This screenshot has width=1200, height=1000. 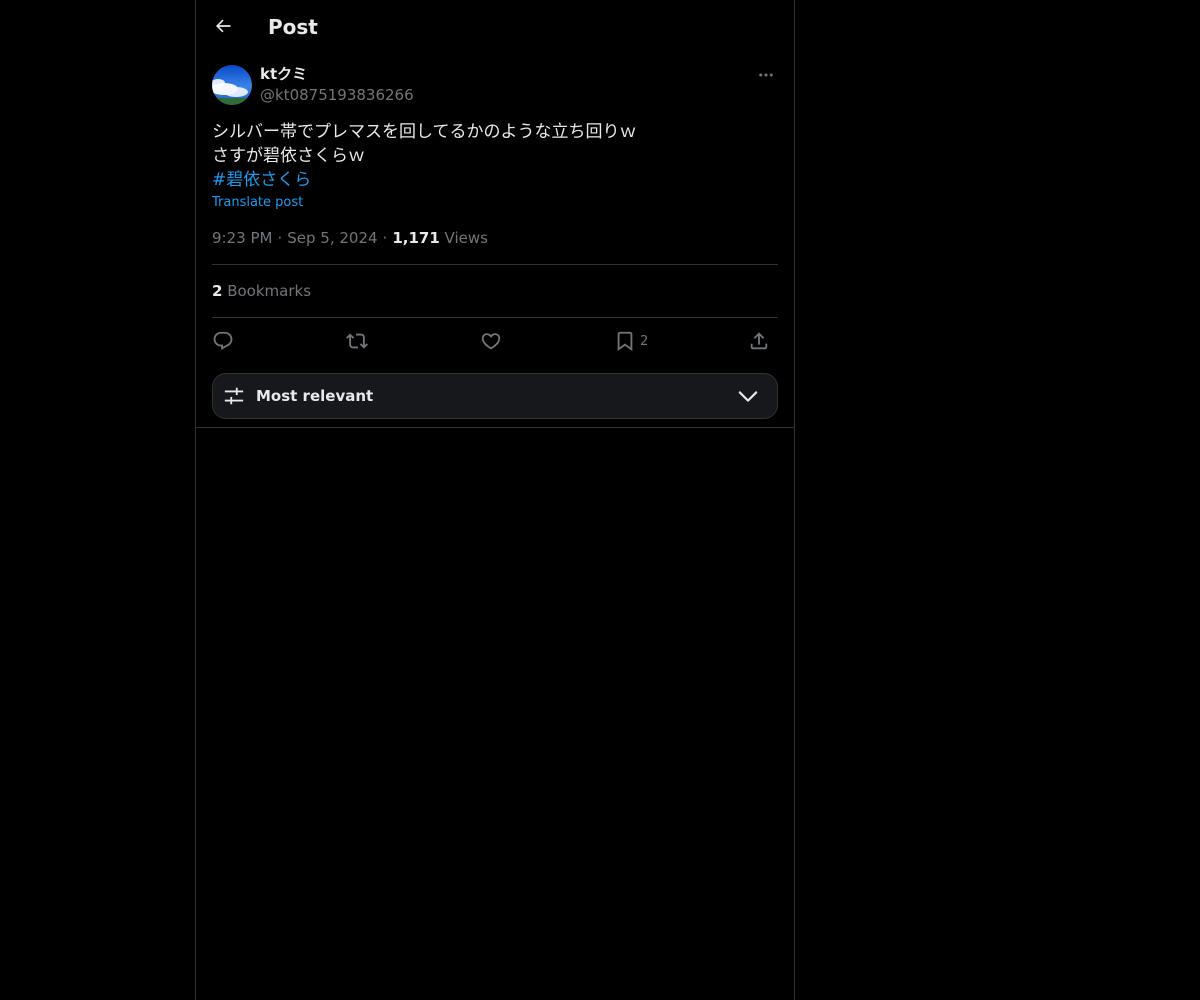 What do you see at coordinates (217, 291) in the screenshot?
I see `bookmarks-count: 2` at bounding box center [217, 291].